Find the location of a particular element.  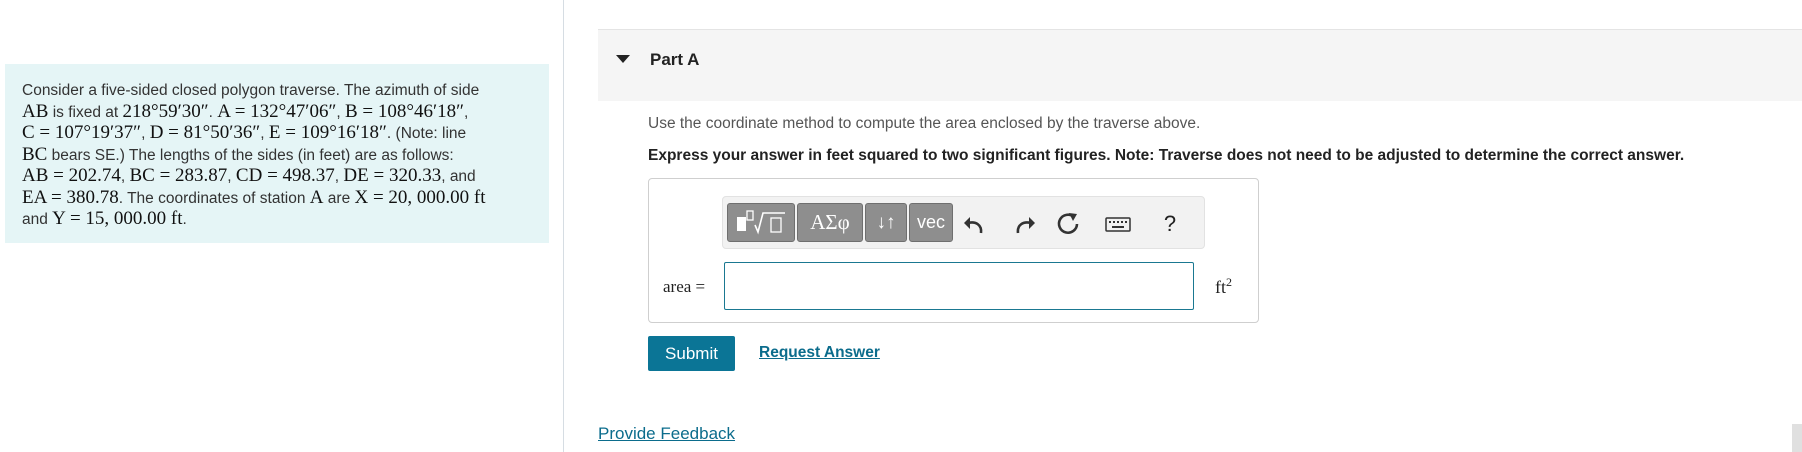

caret-down-icon is located at coordinates (623, 59).